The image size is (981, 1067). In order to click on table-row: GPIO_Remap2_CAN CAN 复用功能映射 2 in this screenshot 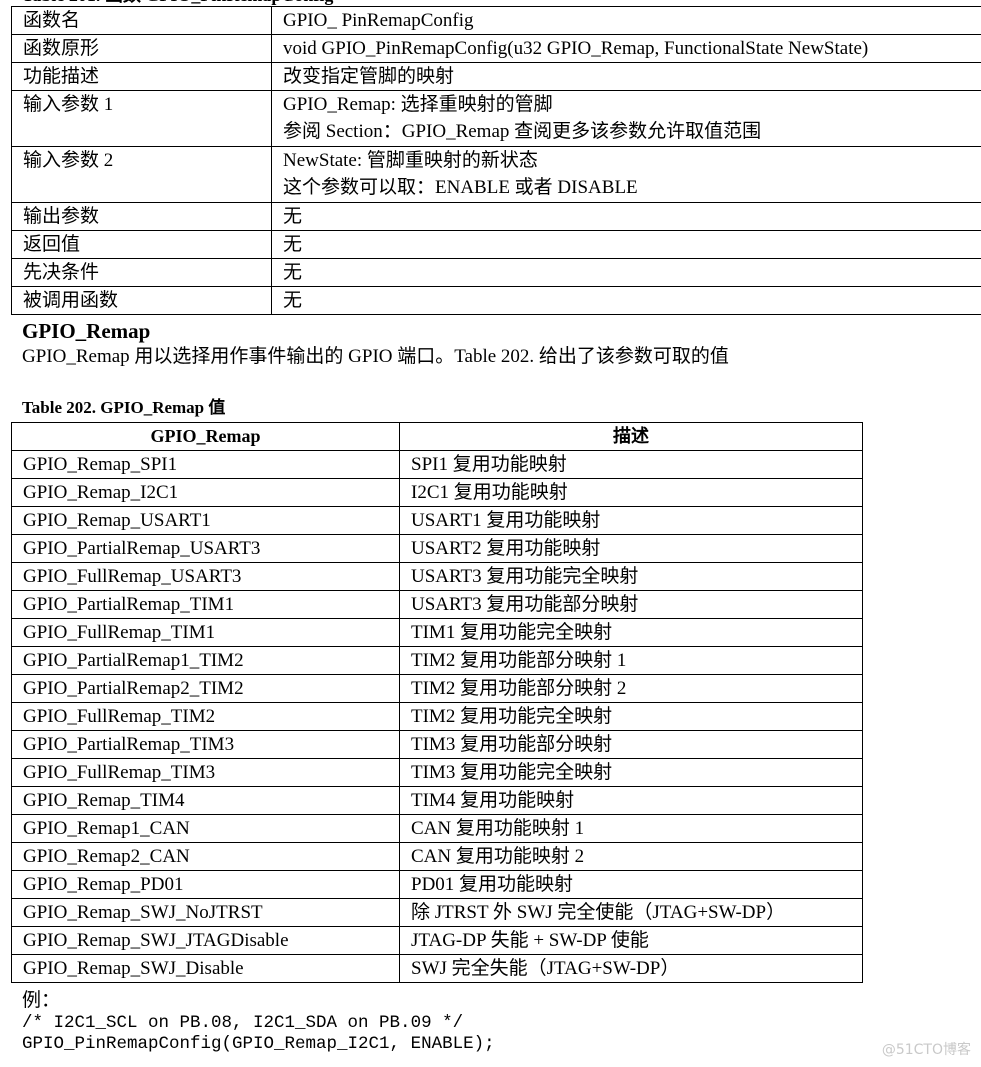, I will do `click(437, 856)`.